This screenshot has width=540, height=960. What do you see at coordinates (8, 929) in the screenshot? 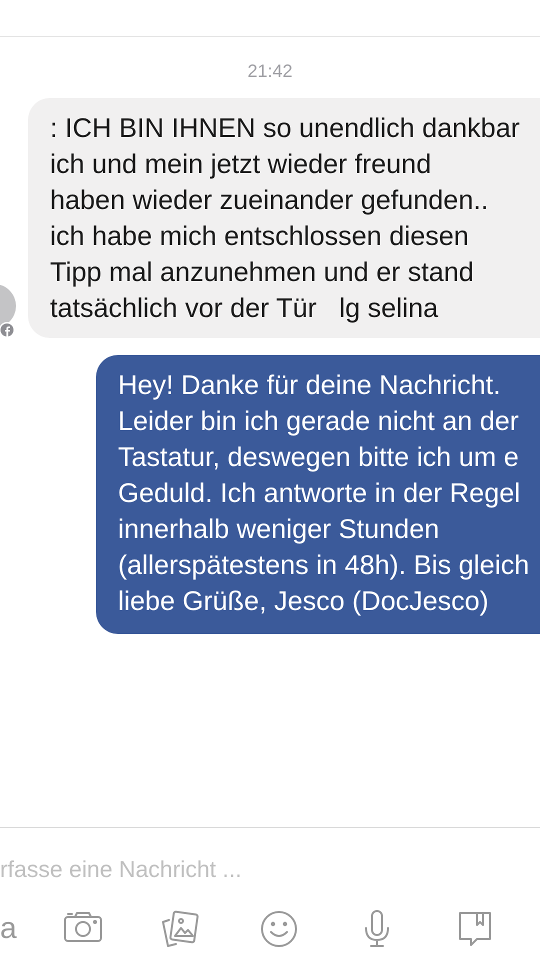
I see `text-format-button: a` at bounding box center [8, 929].